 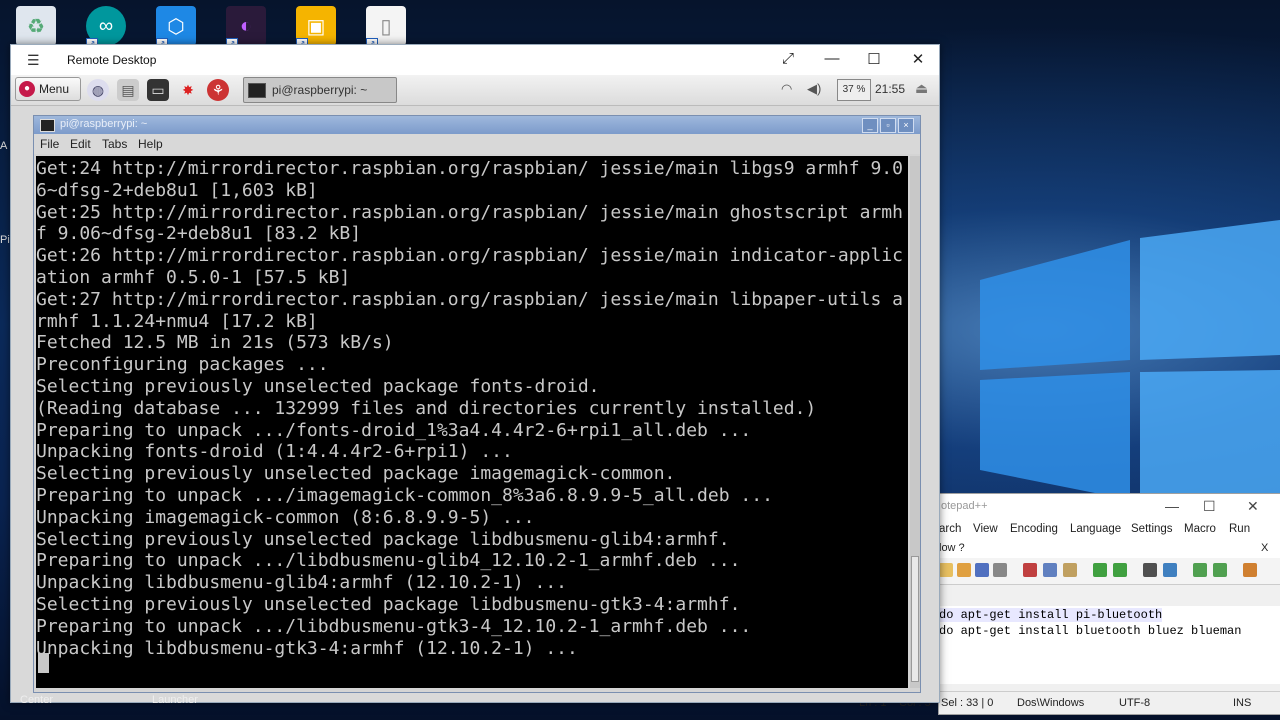 What do you see at coordinates (175, 700) in the screenshot?
I see `desktop-label-launcher: Launcher` at bounding box center [175, 700].